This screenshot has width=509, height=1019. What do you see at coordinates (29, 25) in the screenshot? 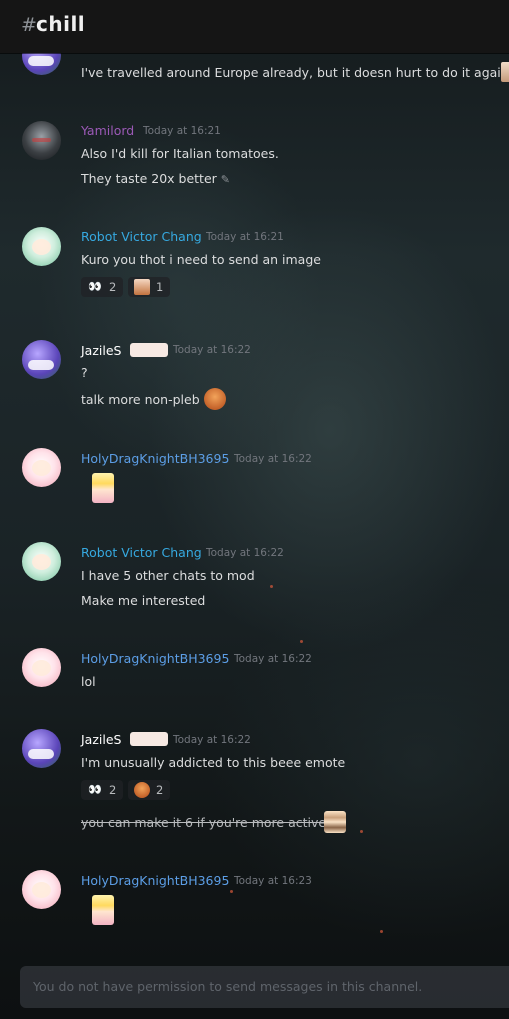
I see `channel-hash-icon: #` at bounding box center [29, 25].